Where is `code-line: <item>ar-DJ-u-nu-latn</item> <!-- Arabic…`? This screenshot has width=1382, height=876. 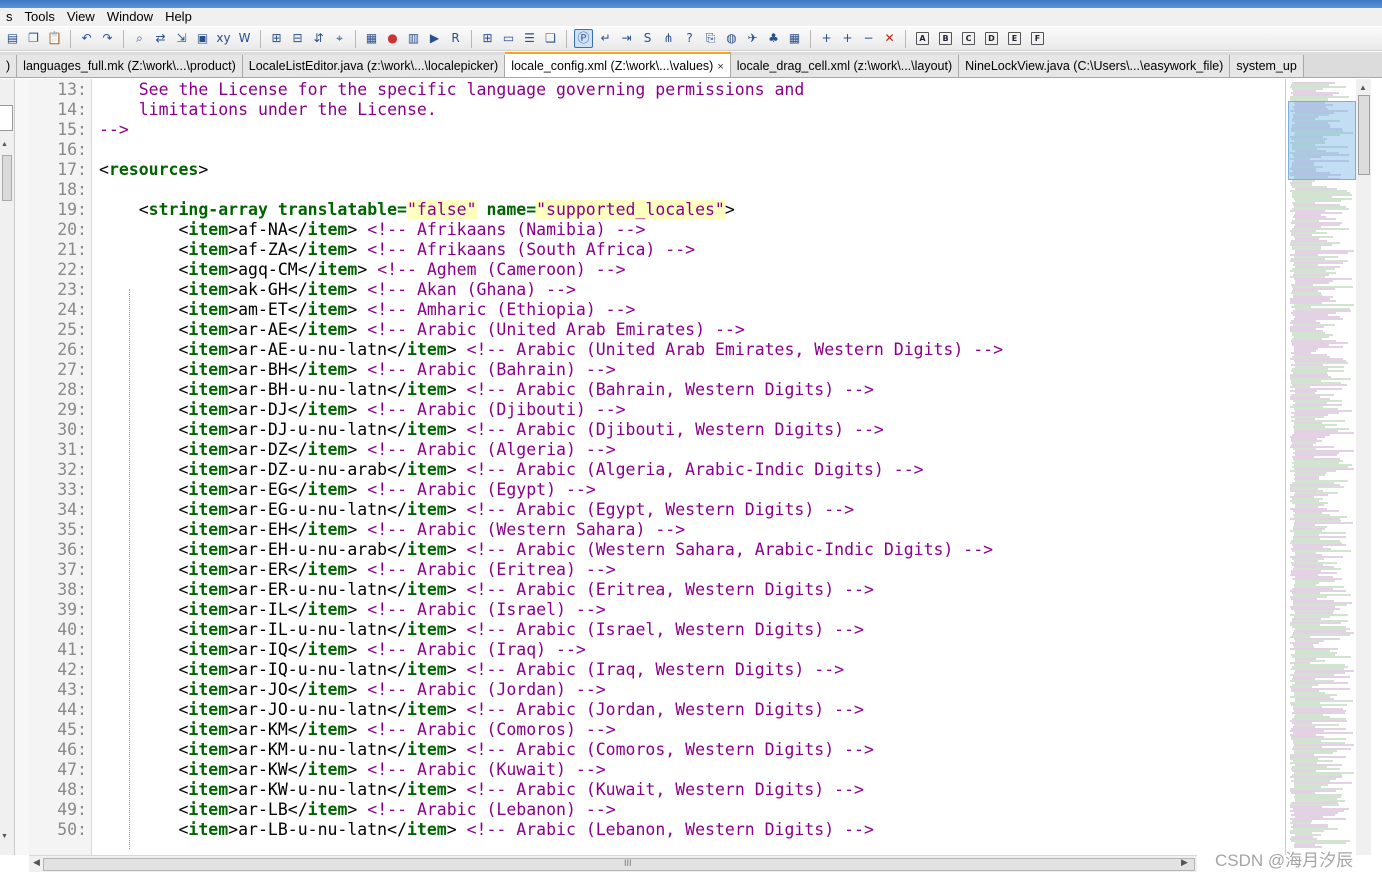
code-line: <item>ar-DJ-u-nu-latn</item> <!-- Arabic… is located at coordinates (491, 430).